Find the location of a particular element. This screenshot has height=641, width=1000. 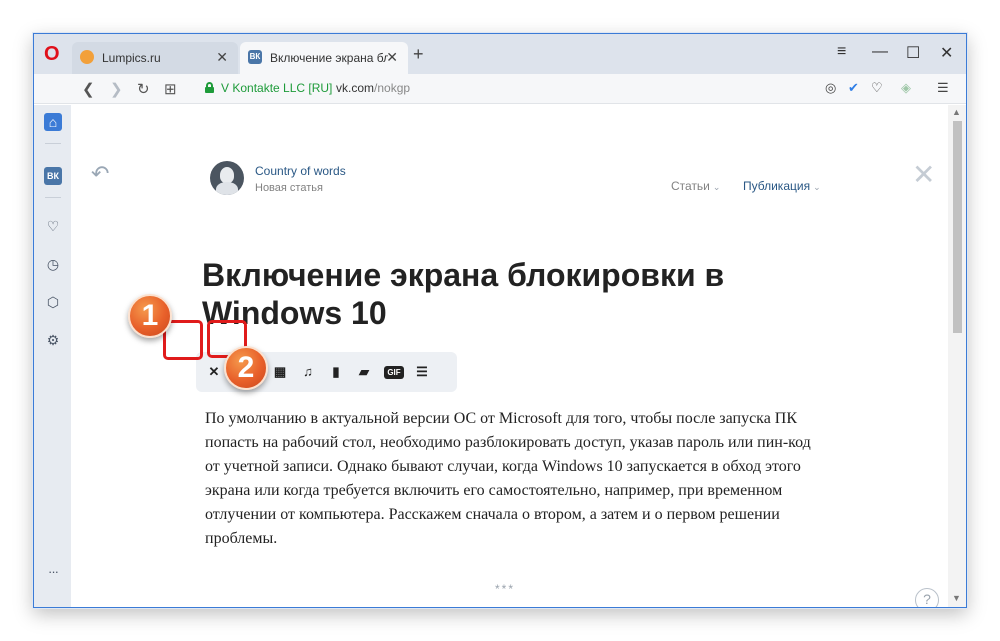

speed-dial-icon: ⊞ is located at coordinates (170, 89).